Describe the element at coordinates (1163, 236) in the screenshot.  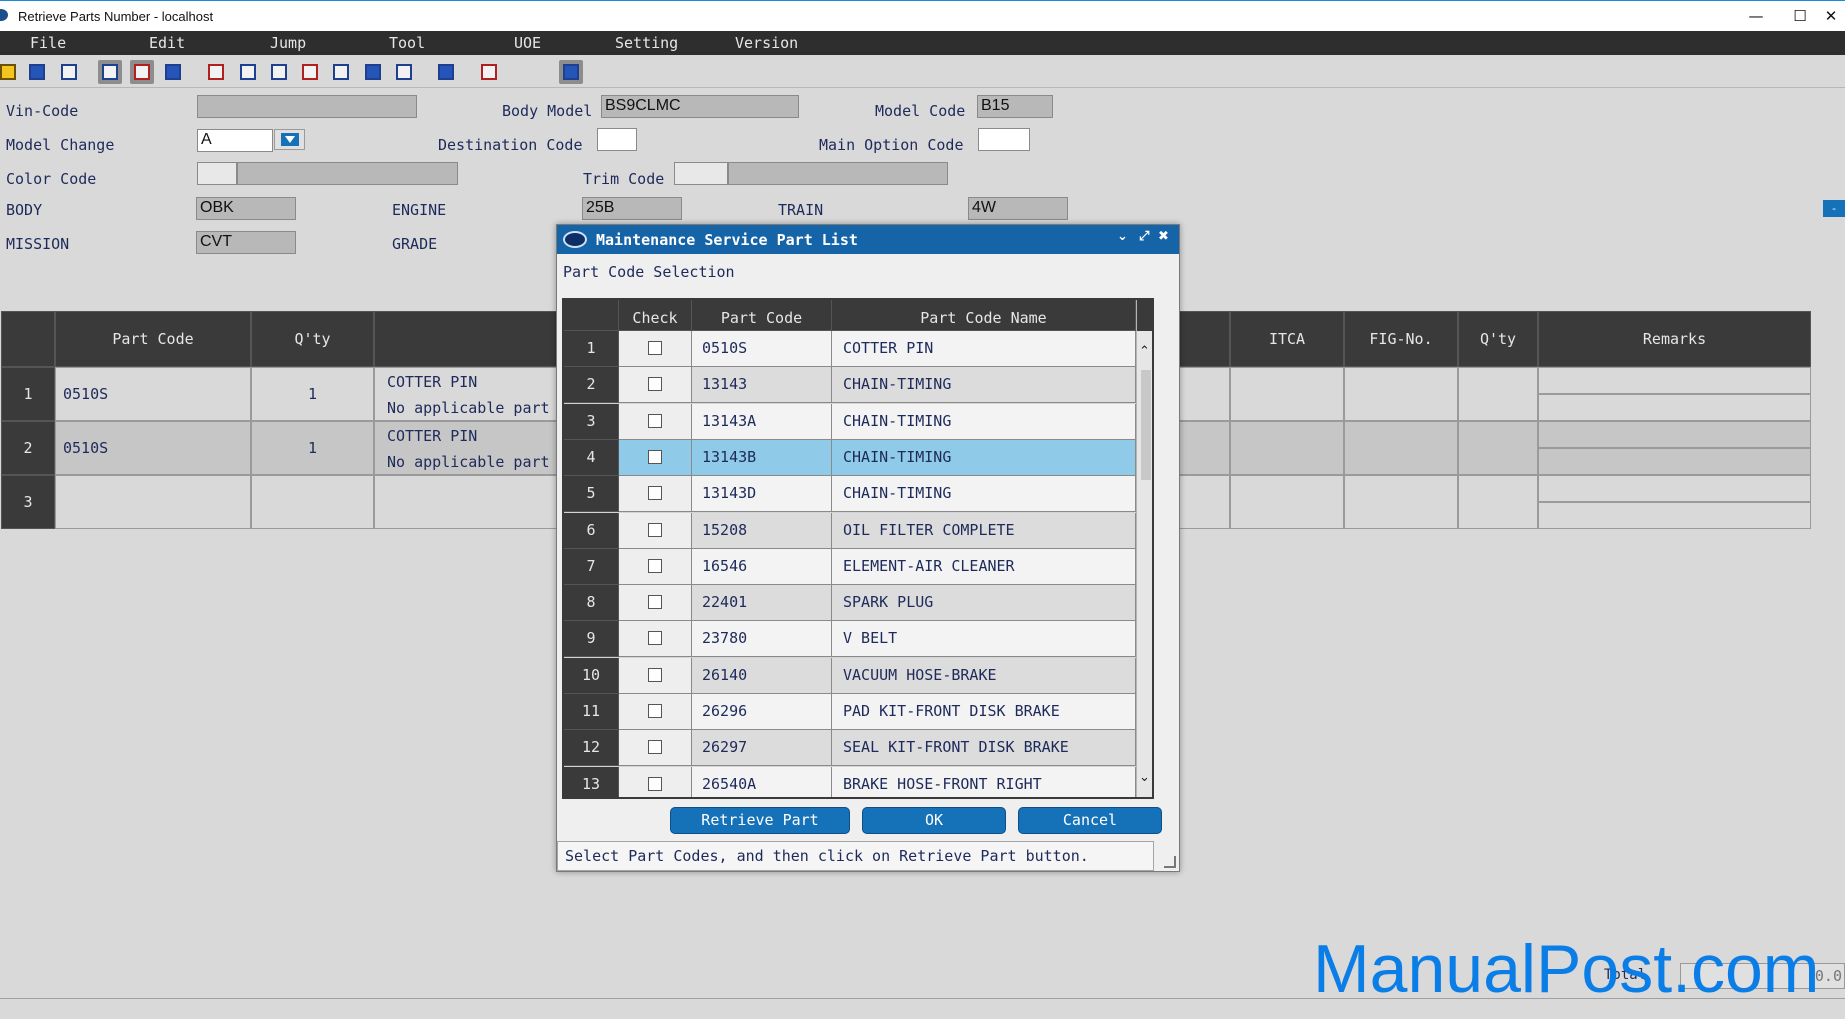
I see `dialog-close-icon: ✖` at that location.